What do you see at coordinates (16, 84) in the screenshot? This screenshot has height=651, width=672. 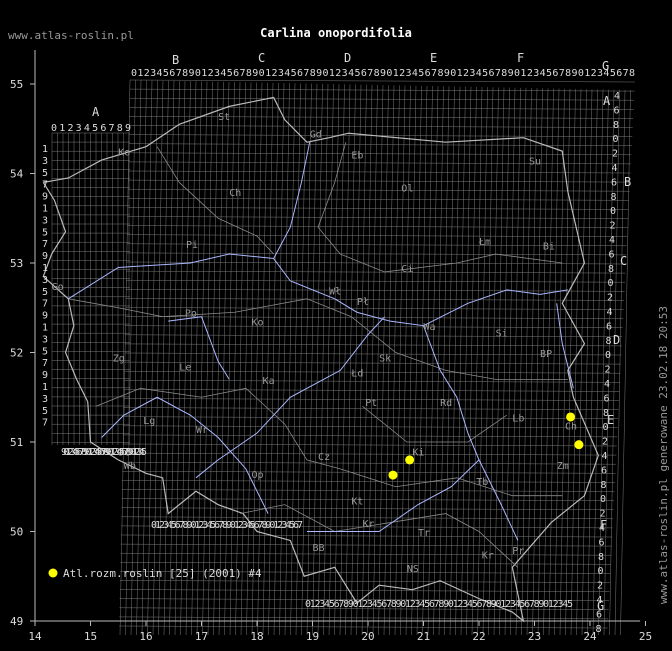 I see `y-tick-label: 55` at bounding box center [16, 84].